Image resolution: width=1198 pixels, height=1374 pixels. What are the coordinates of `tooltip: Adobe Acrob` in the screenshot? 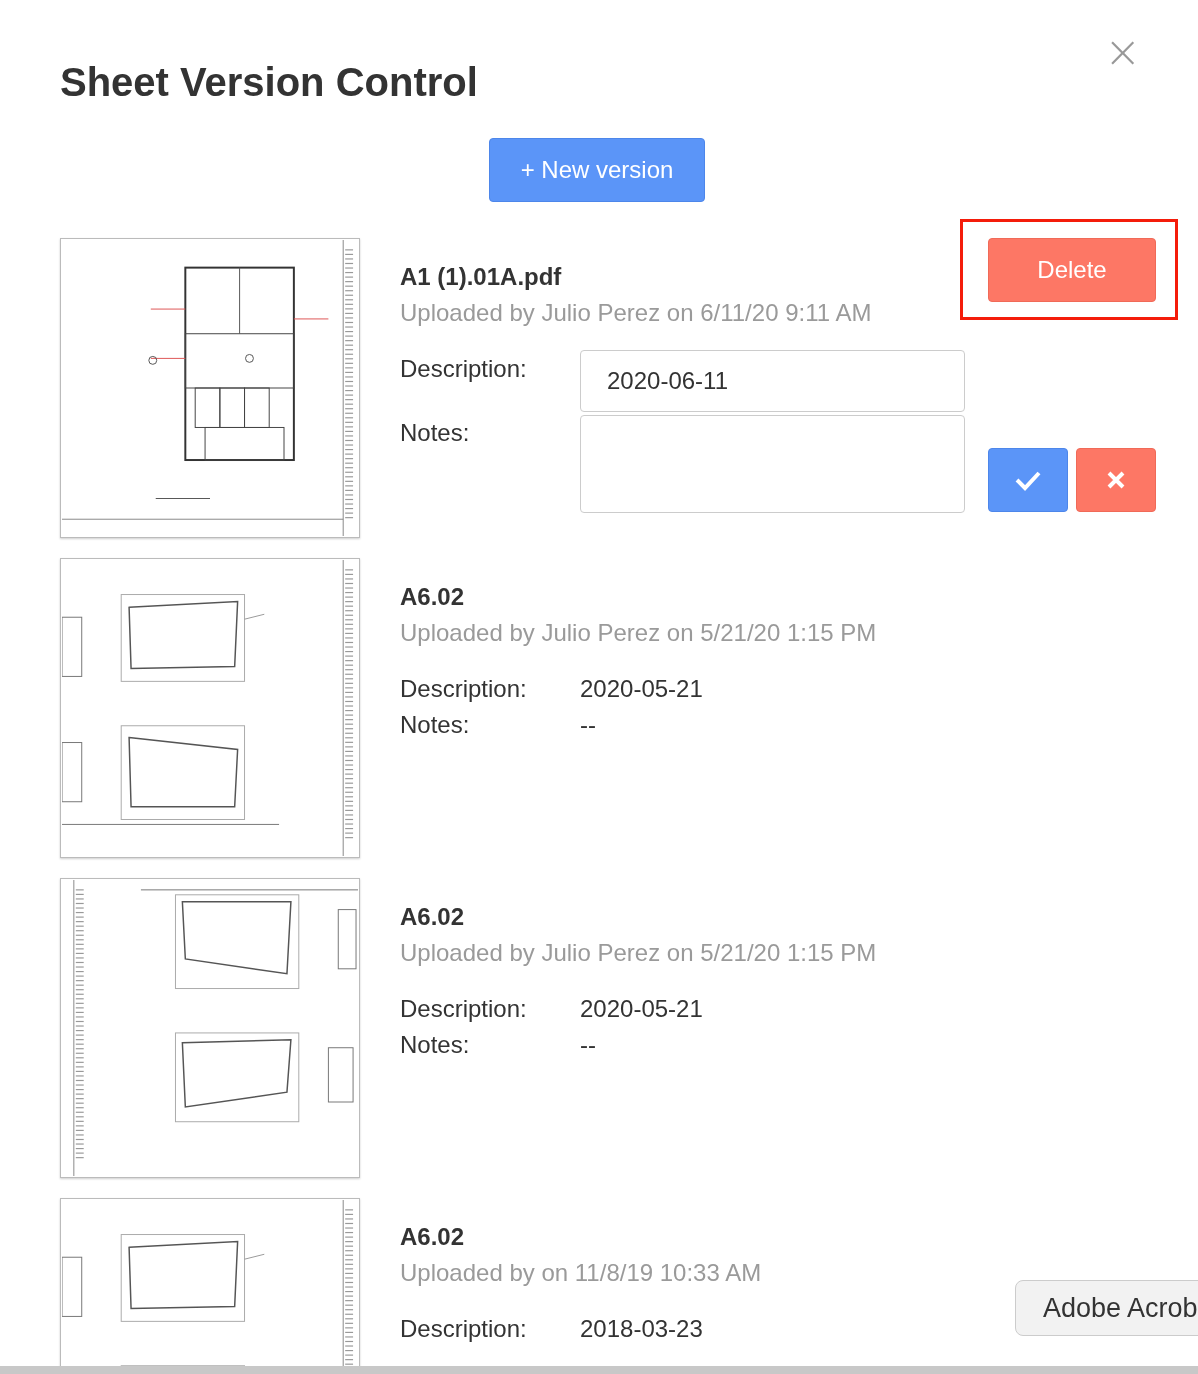 It's located at (1106, 1308).